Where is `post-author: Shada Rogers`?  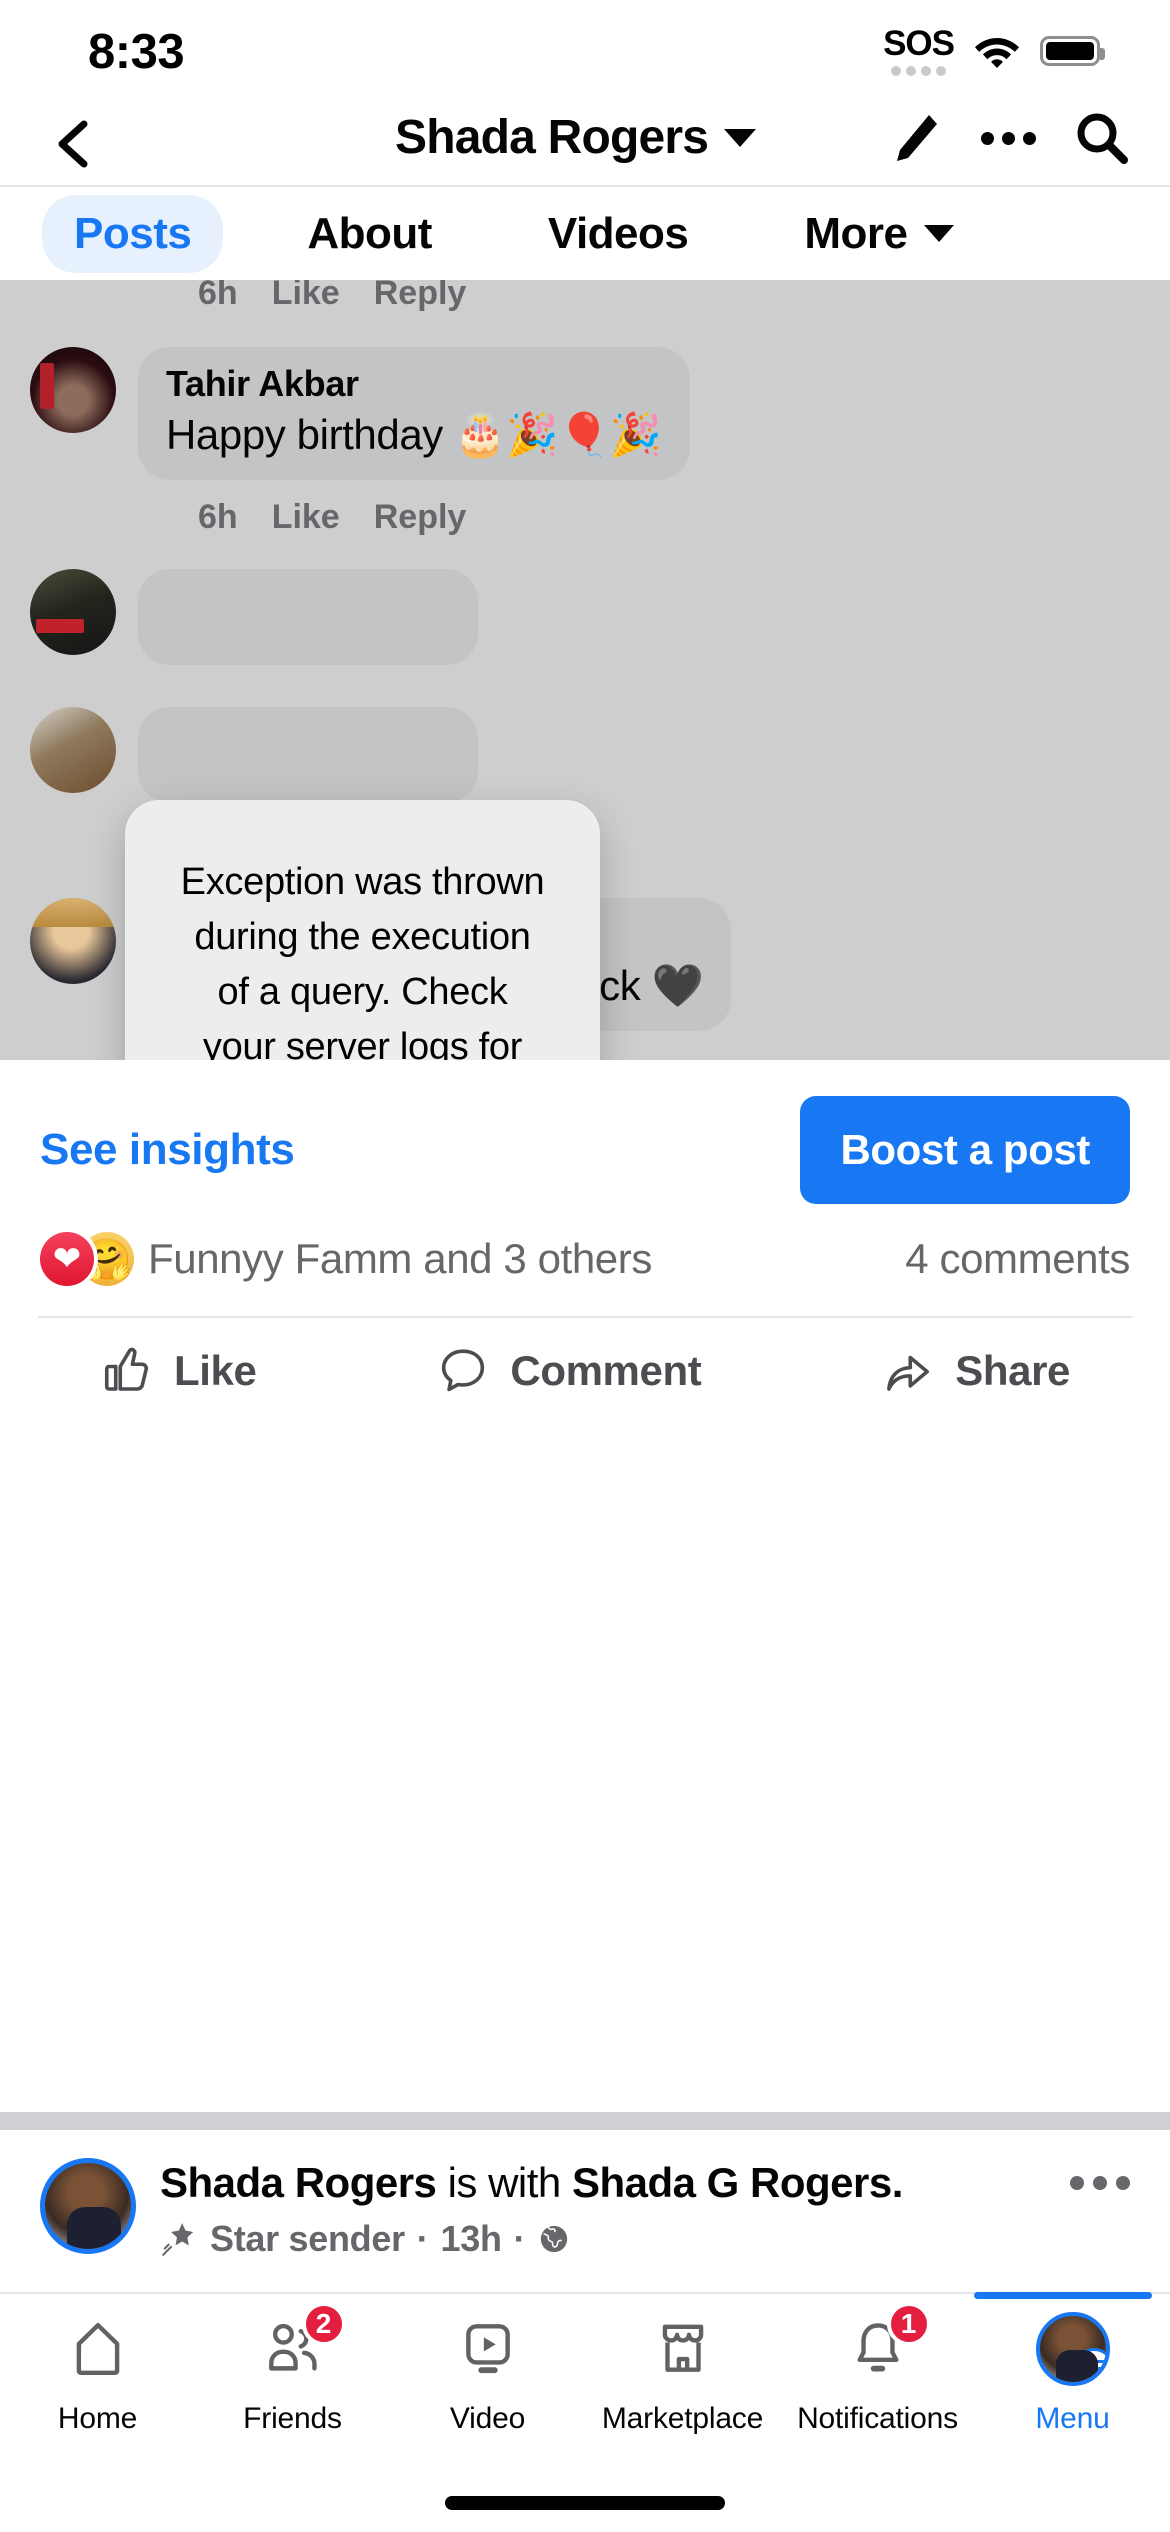
post-author: Shada Rogers is located at coordinates (298, 2182).